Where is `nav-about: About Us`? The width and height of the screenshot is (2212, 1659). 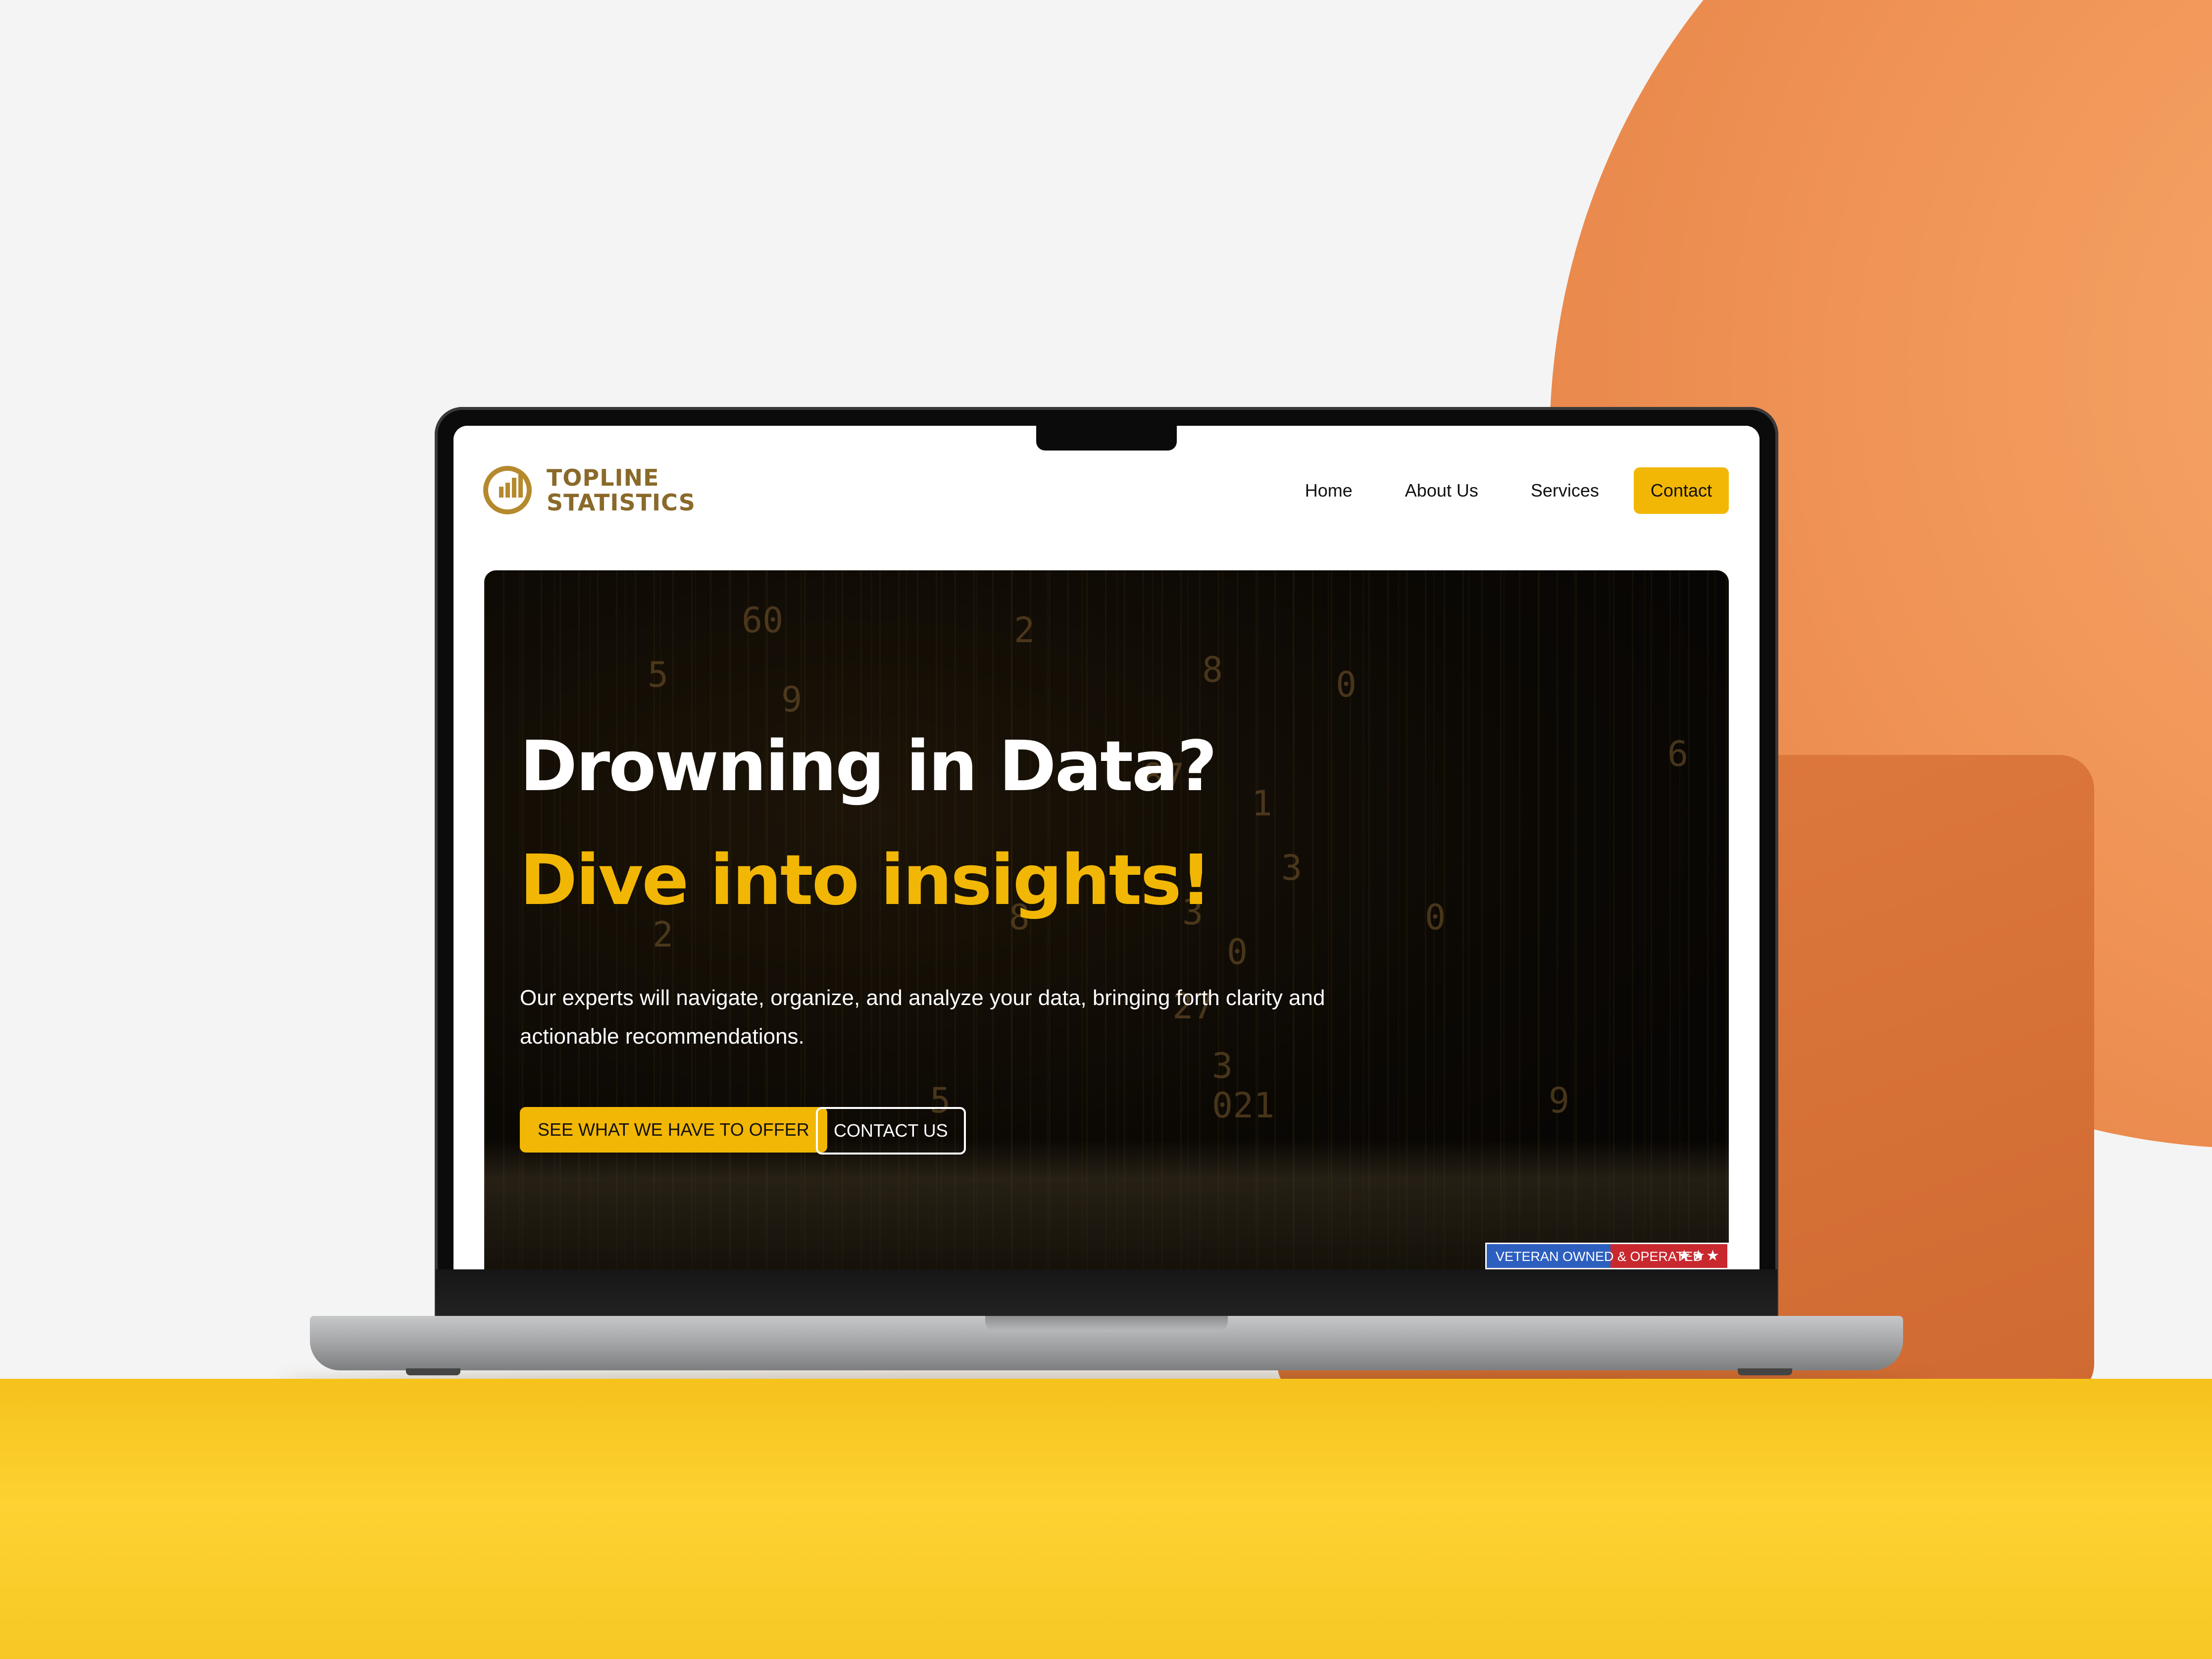 nav-about: About Us is located at coordinates (1441, 490).